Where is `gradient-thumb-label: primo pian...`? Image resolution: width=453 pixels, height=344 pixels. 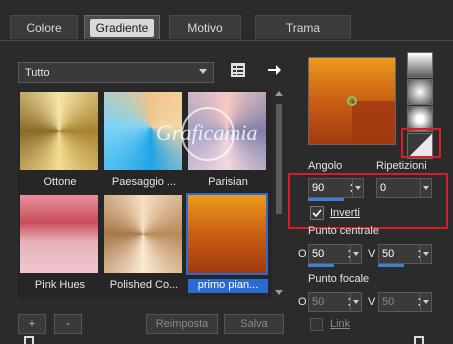 gradient-thumb-label: primo pian... is located at coordinates (228, 286).